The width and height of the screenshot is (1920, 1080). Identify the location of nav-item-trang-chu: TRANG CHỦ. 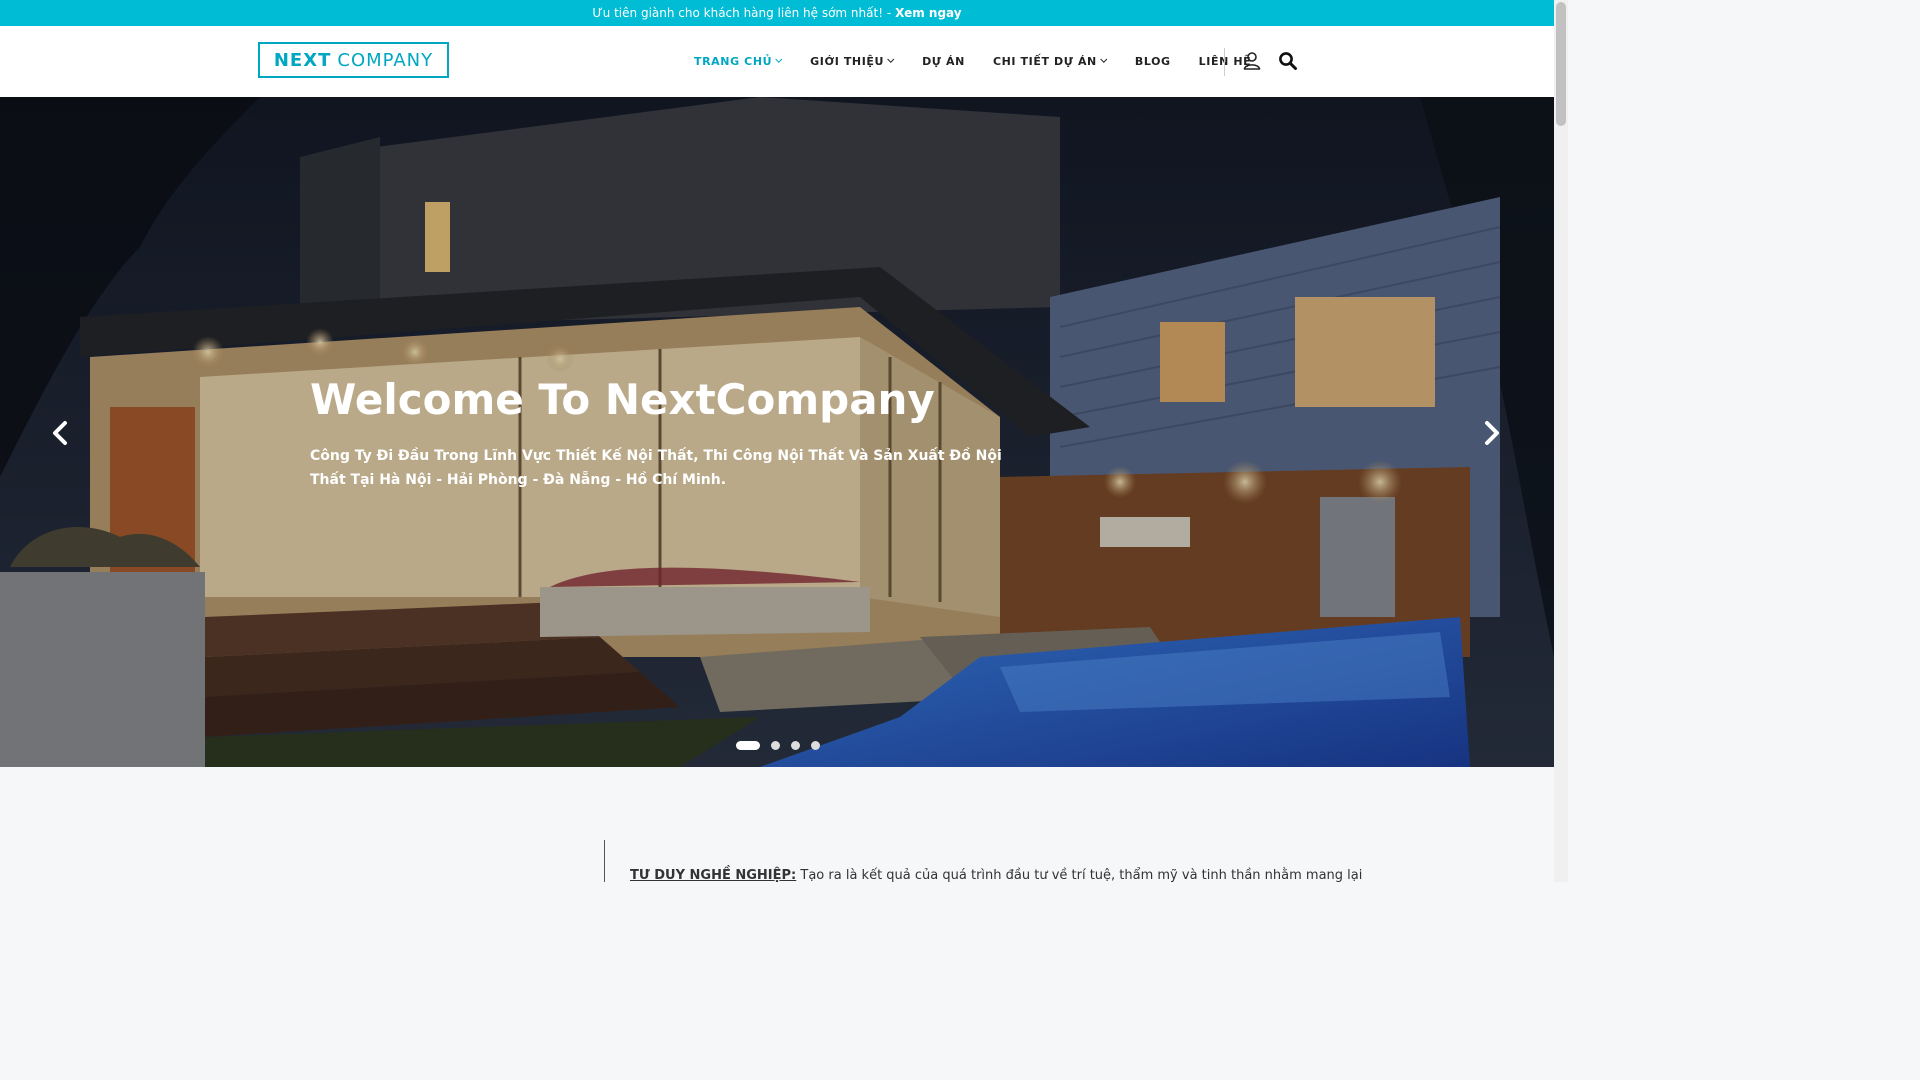
(738, 61).